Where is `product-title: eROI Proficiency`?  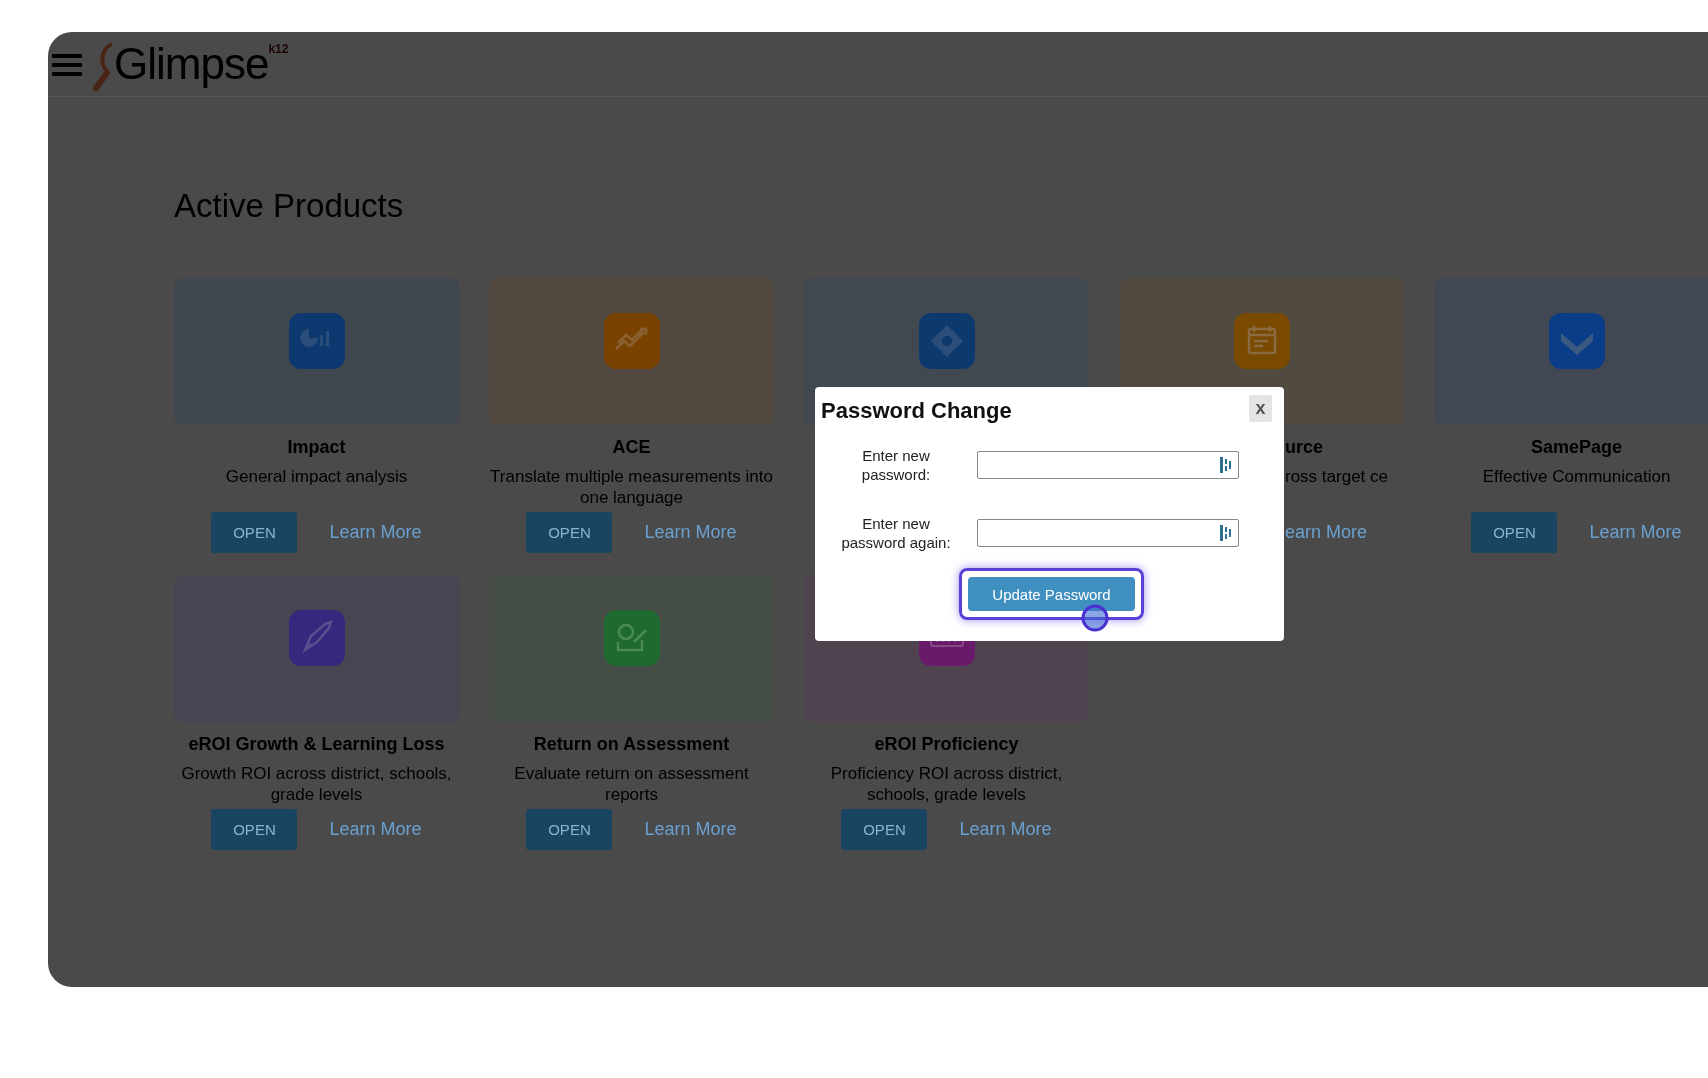 product-title: eROI Proficiency is located at coordinates (946, 744).